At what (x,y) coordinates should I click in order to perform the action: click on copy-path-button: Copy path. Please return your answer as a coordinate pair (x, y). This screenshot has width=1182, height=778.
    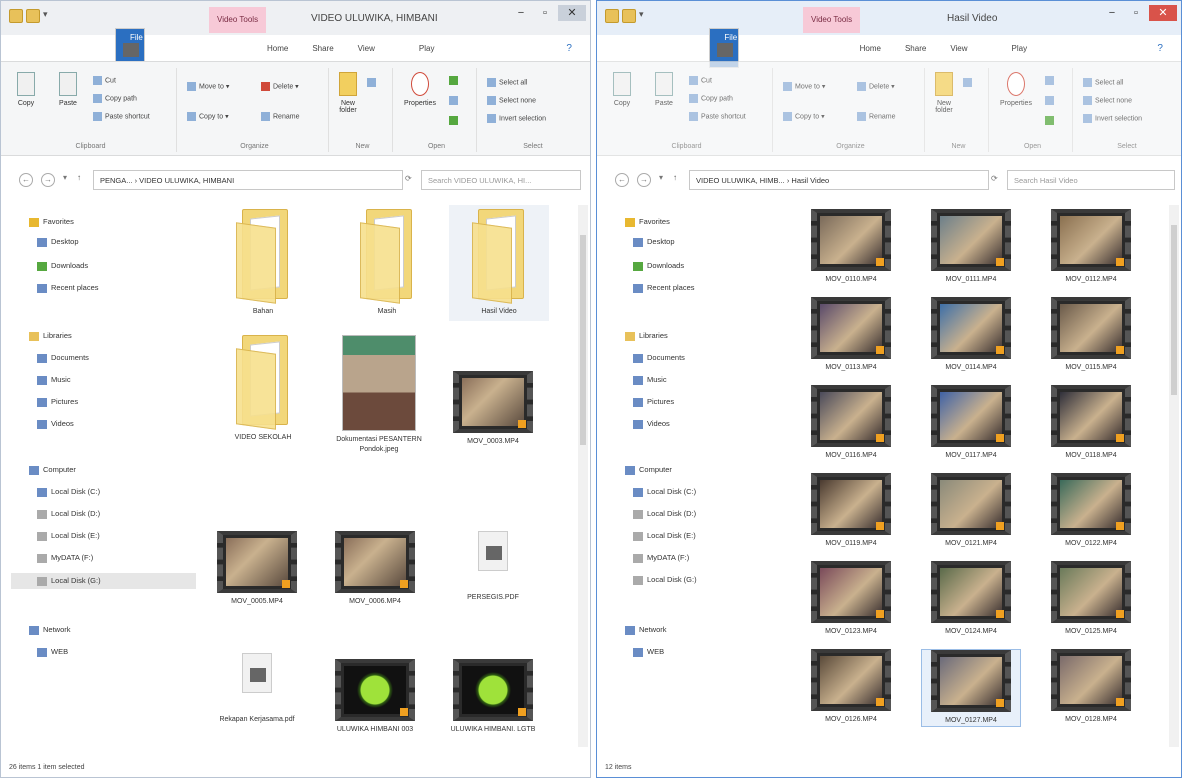
    Looking at the image, I should click on (711, 100).